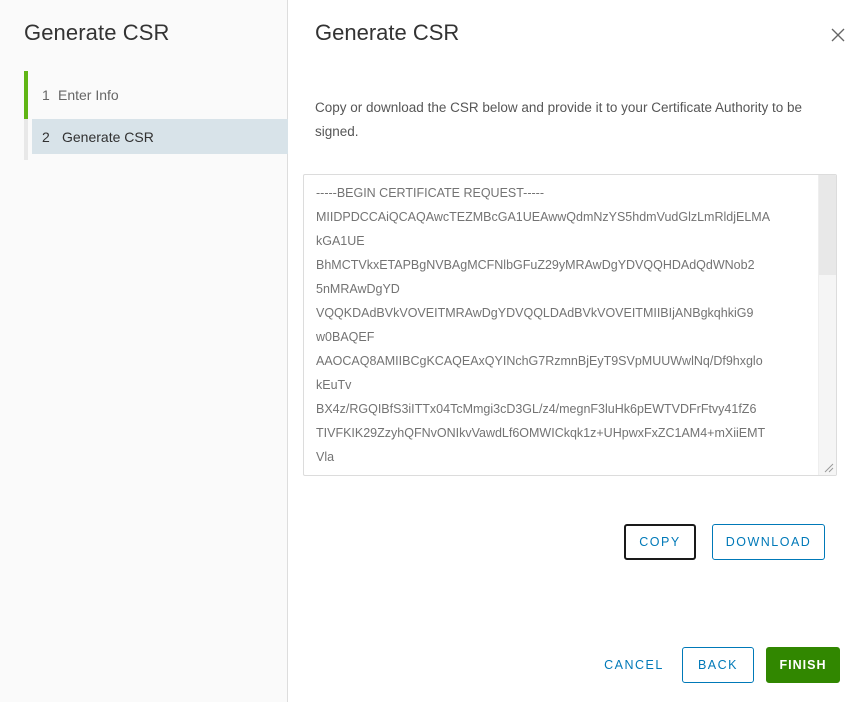 The width and height of the screenshot is (865, 702). What do you see at coordinates (156, 95) in the screenshot?
I see `step-enter-info: 1 Enter Info` at bounding box center [156, 95].